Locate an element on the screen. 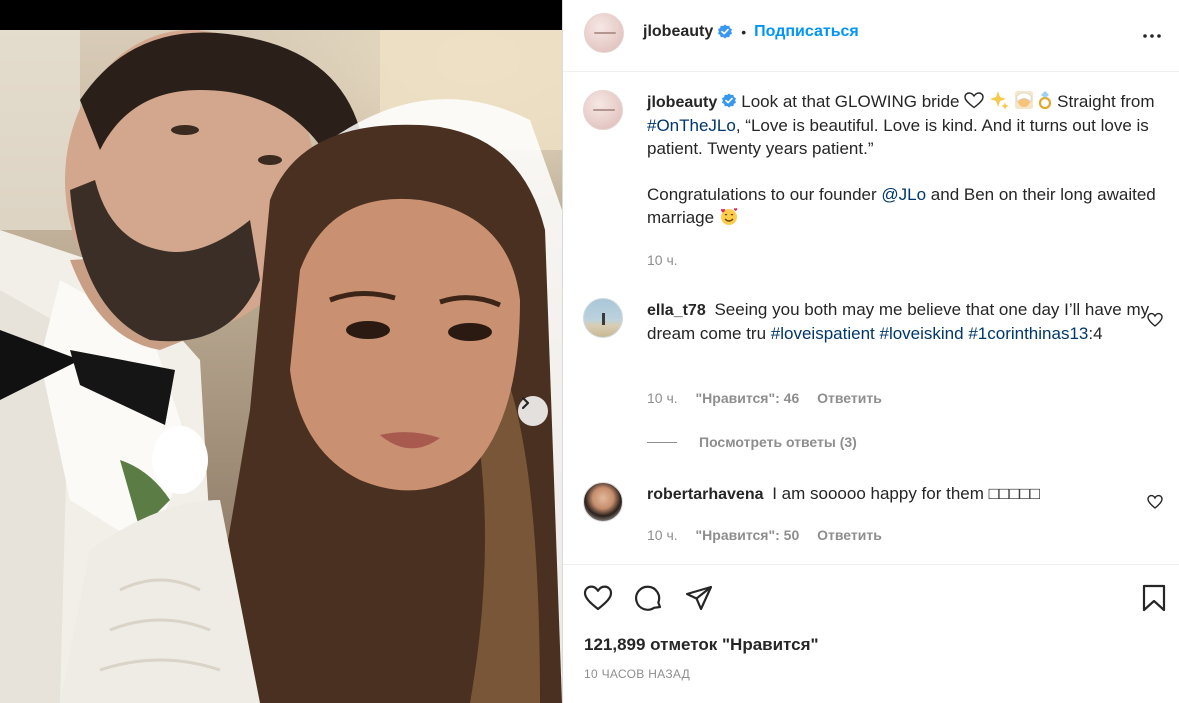  caption-time: 10 ч. is located at coordinates (662, 260).